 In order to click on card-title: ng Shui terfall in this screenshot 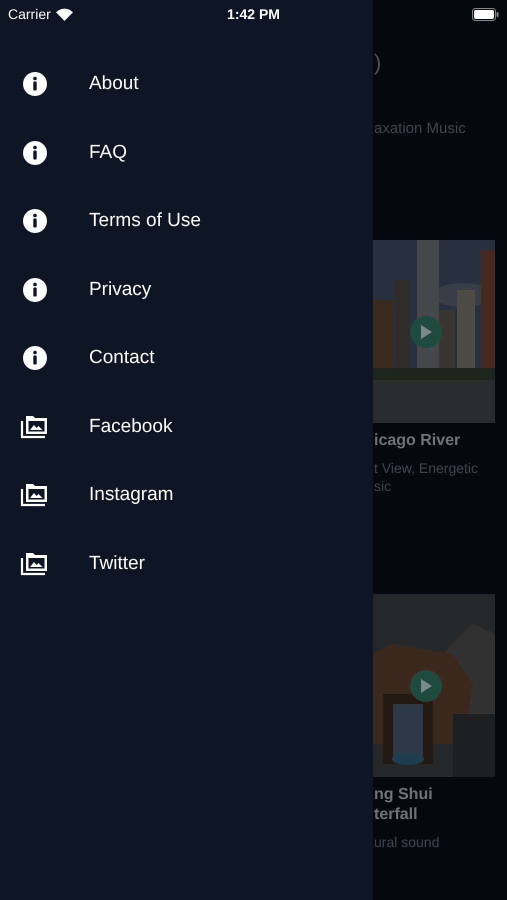, I will do `click(404, 805)`.